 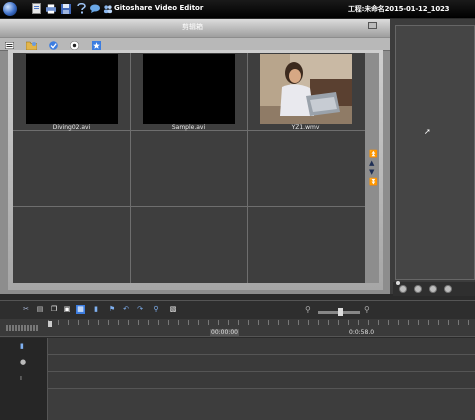 What do you see at coordinates (448, 289) in the screenshot?
I see `next-button-icon` at bounding box center [448, 289].